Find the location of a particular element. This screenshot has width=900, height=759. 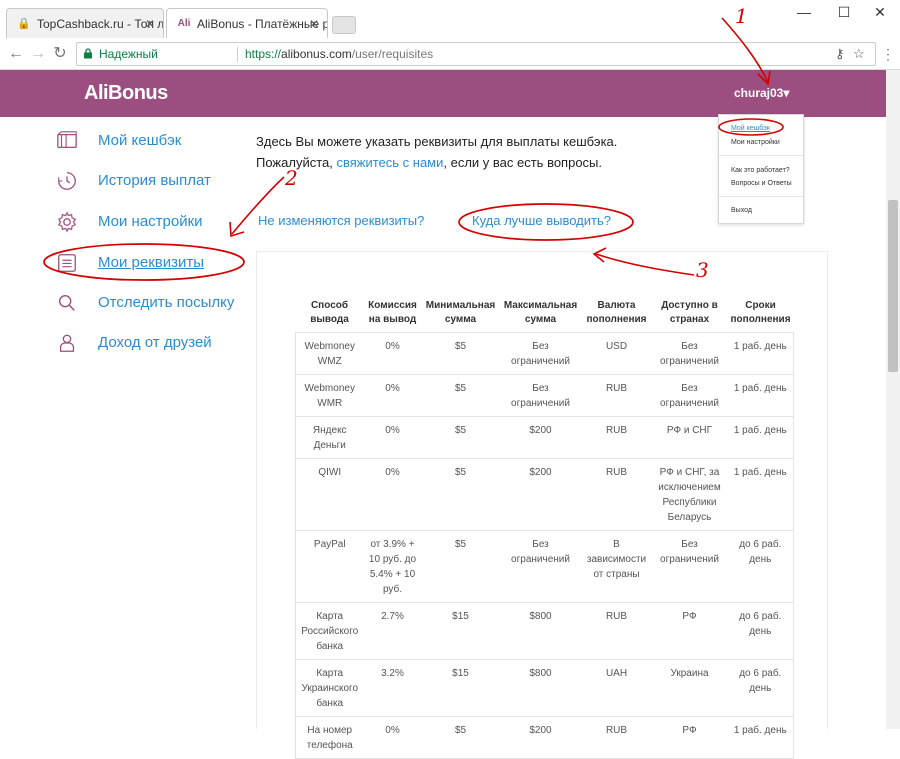

site-logo: AliBonus is located at coordinates (126, 93).